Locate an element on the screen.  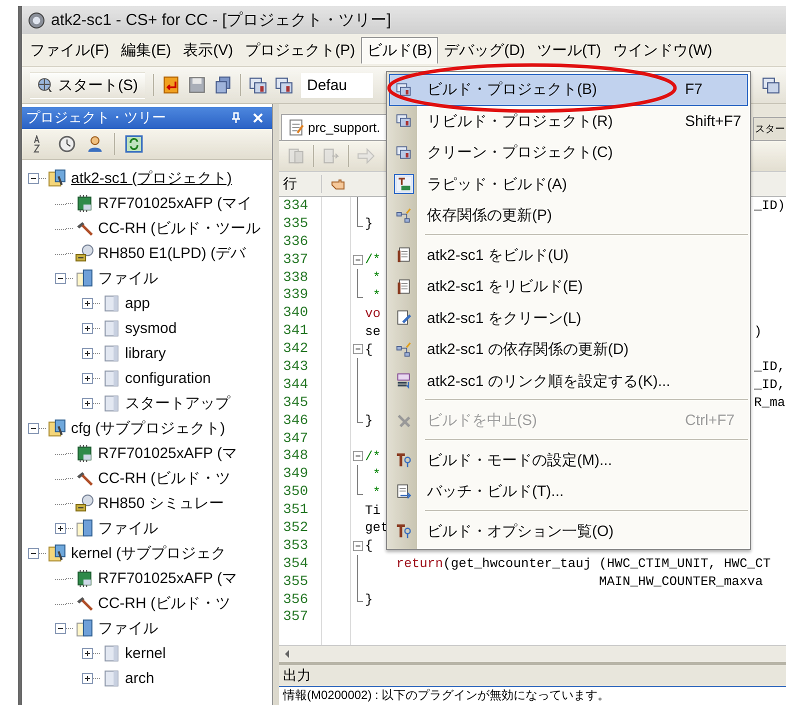
person-icon is located at coordinates (95, 144).